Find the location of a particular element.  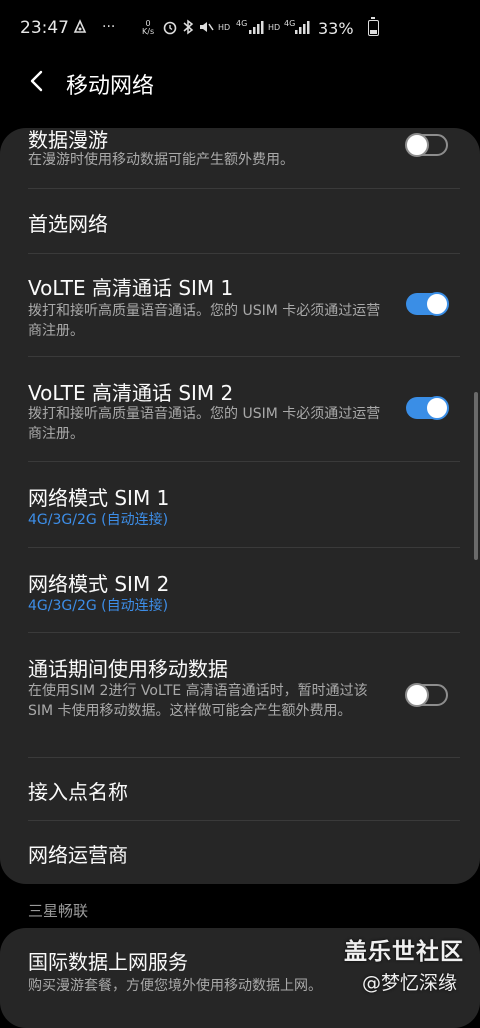

signal-icon is located at coordinates (256, 29).